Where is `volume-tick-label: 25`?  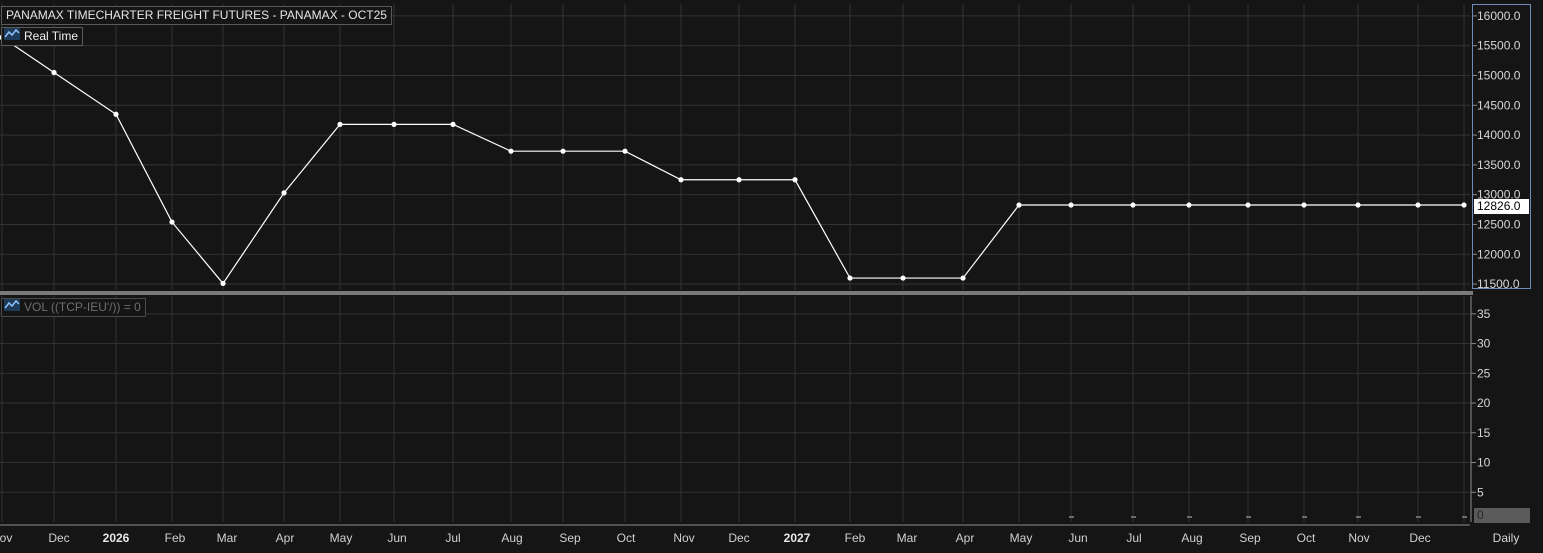 volume-tick-label: 25 is located at coordinates (1484, 373).